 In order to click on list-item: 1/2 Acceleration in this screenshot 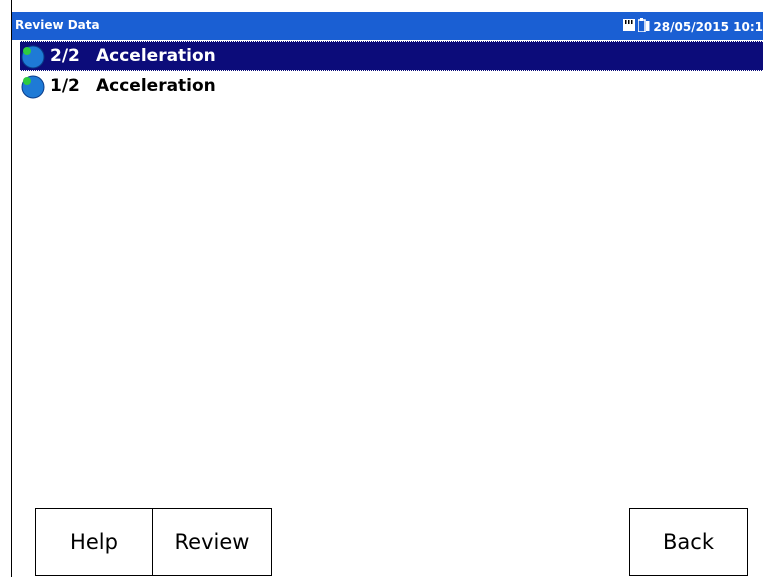, I will do `click(391, 86)`.